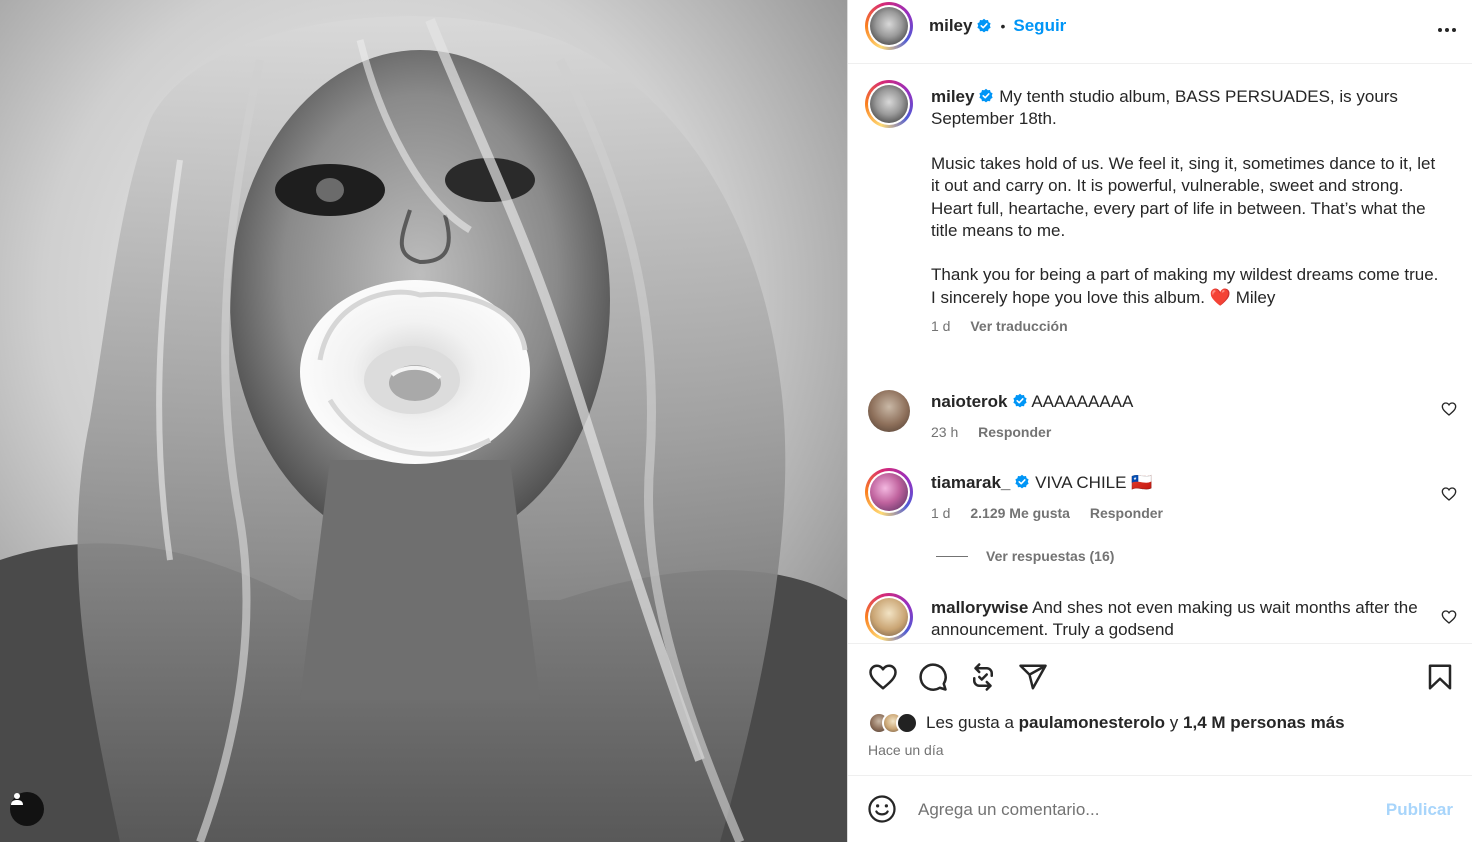  What do you see at coordinates (1018, 326) in the screenshot?
I see `translate-link: Ver traducción` at bounding box center [1018, 326].